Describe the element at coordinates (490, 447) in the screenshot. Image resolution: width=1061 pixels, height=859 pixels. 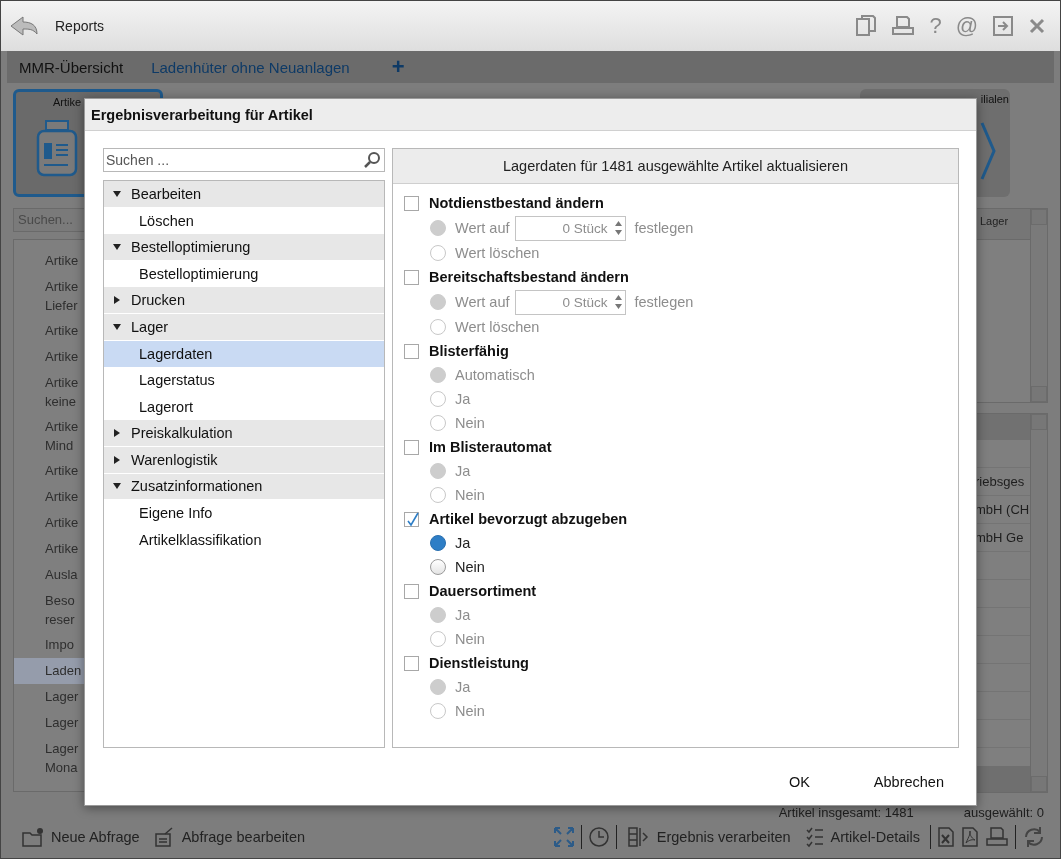
I see `option-label: Im Blisterautomat` at that location.